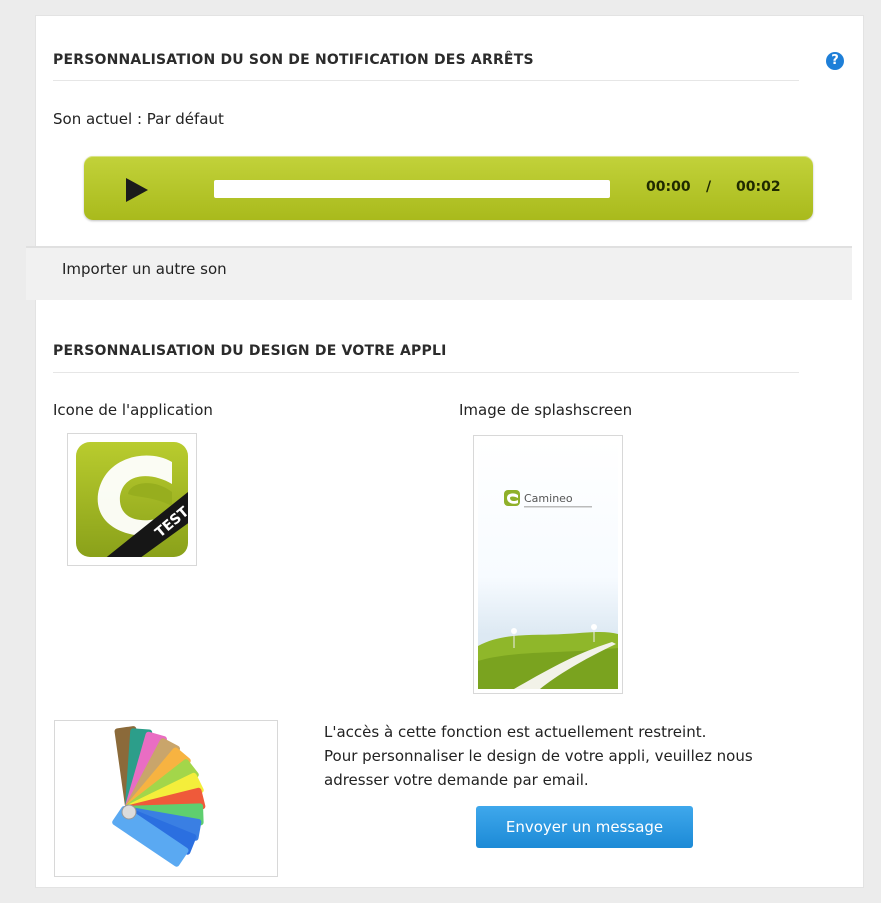 This screenshot has width=881, height=903. Describe the element at coordinates (426, 372) in the screenshot. I see `design-section-divider` at that location.